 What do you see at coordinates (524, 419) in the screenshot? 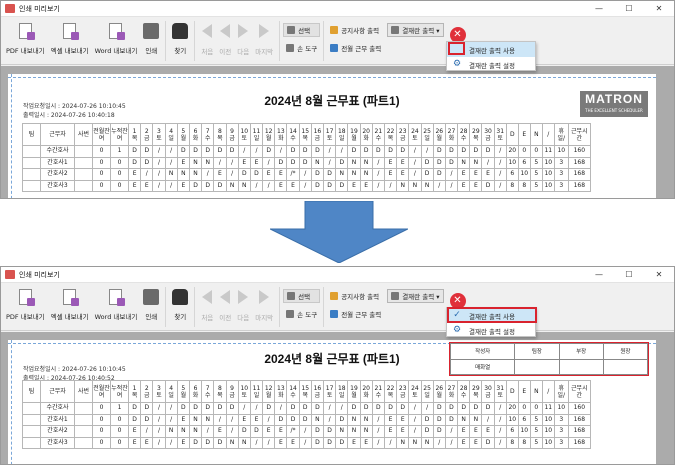
I see `table-cell: 6` at bounding box center [524, 419].